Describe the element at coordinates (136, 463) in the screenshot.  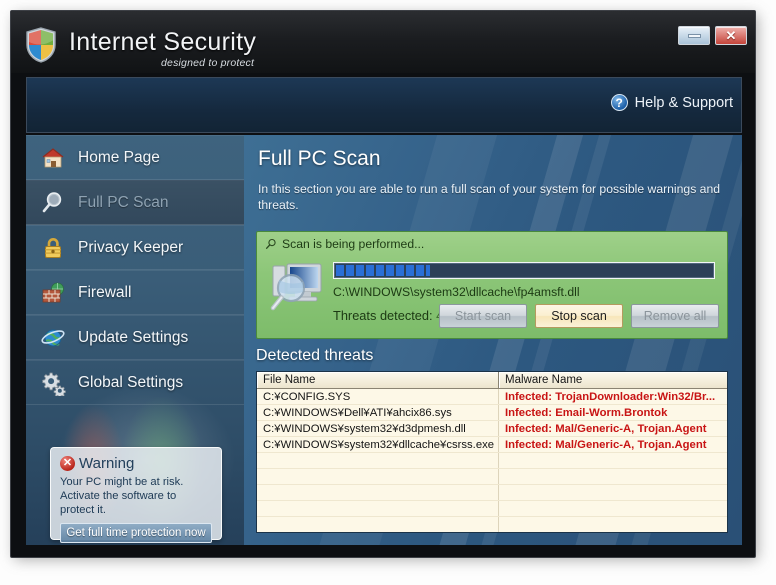
I see `warning-title-row: ✕ Warning` at that location.